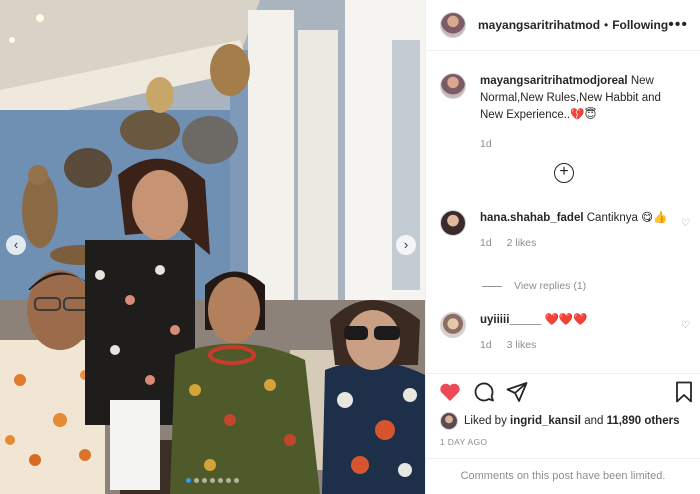 The height and width of the screenshot is (494, 700). I want to click on post-time: 1 DAY AGO, so click(464, 442).